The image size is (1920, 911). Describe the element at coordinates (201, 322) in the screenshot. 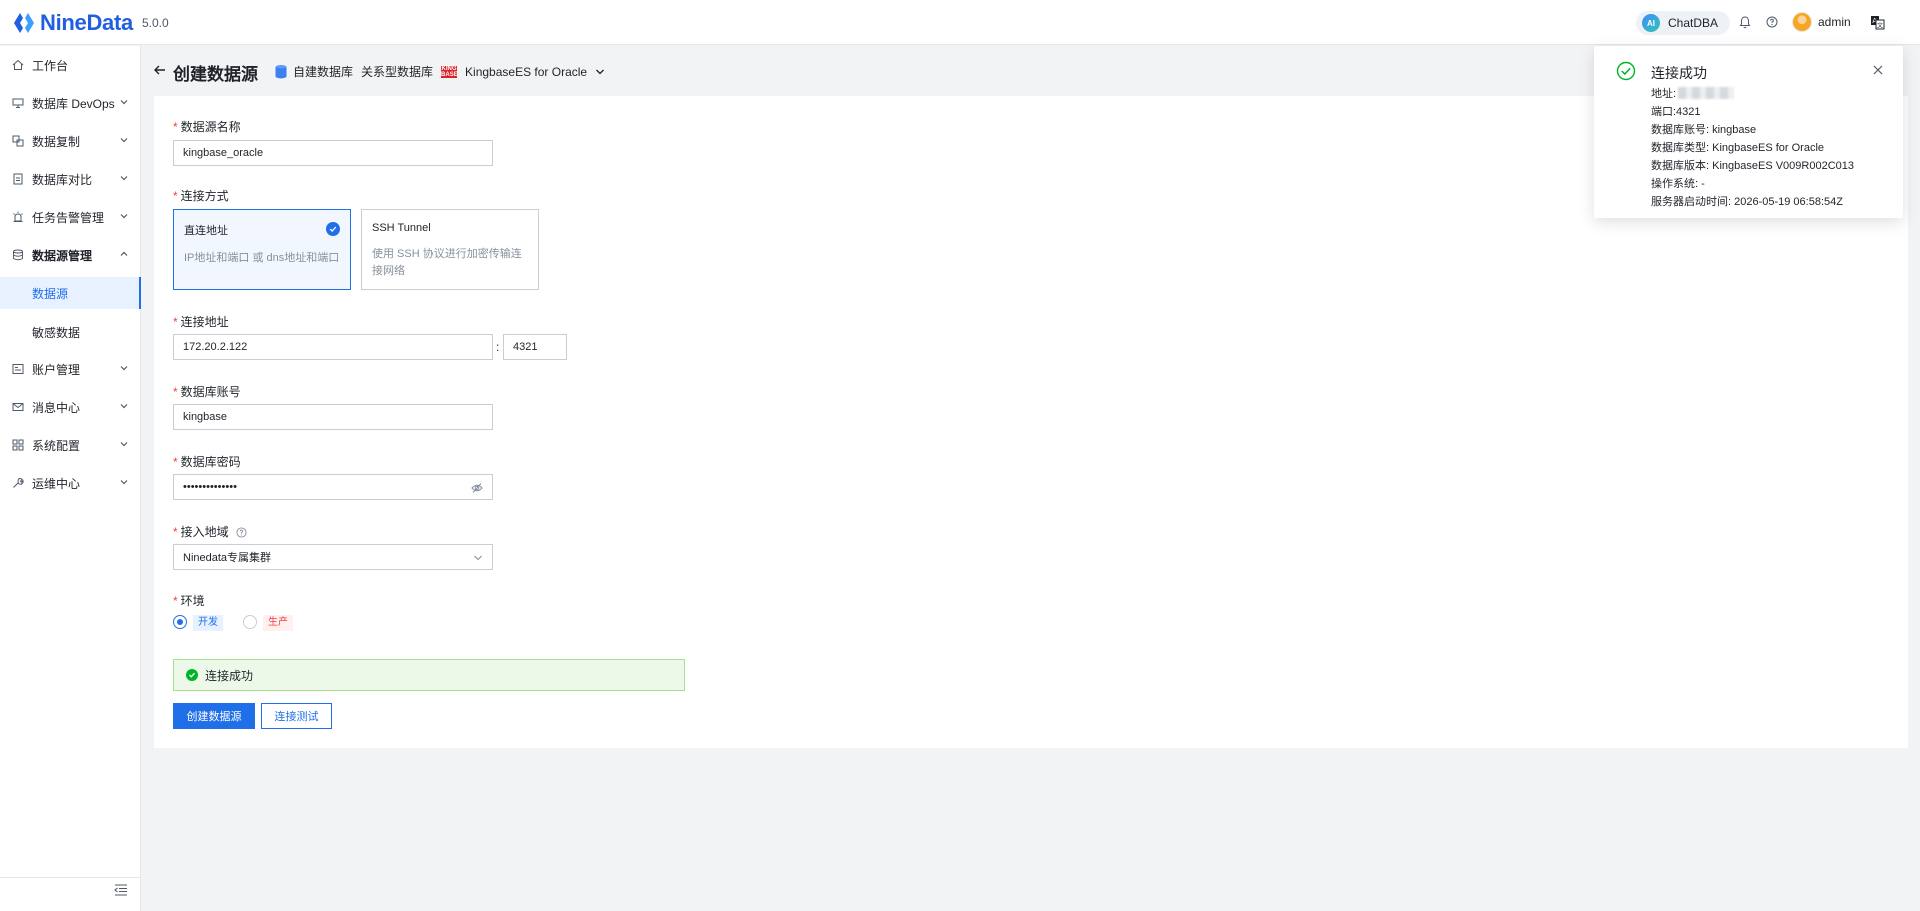

I see `field-label-address: * 连接地址` at that location.